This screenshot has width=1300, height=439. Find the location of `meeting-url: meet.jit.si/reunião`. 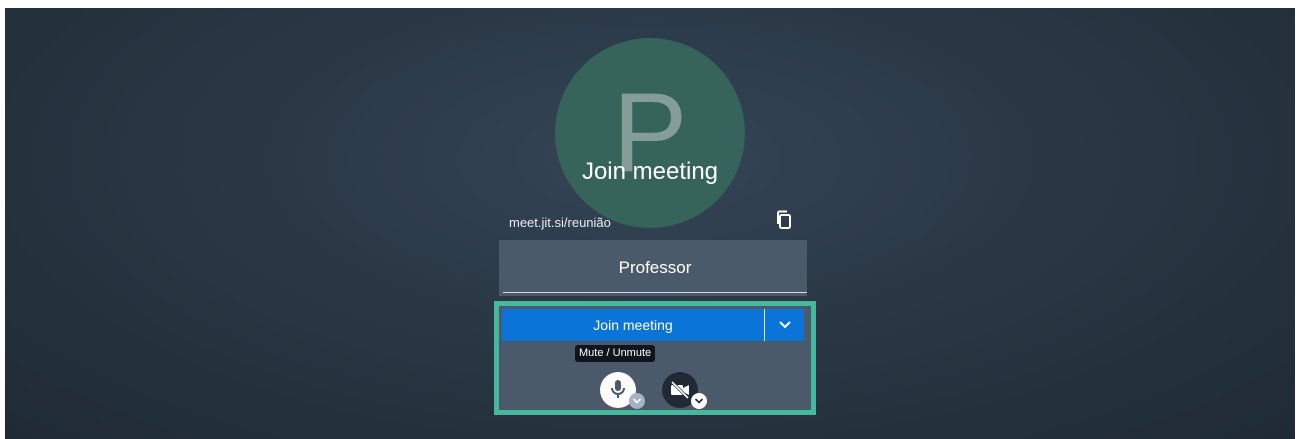

meeting-url: meet.jit.si/reunião is located at coordinates (560, 222).